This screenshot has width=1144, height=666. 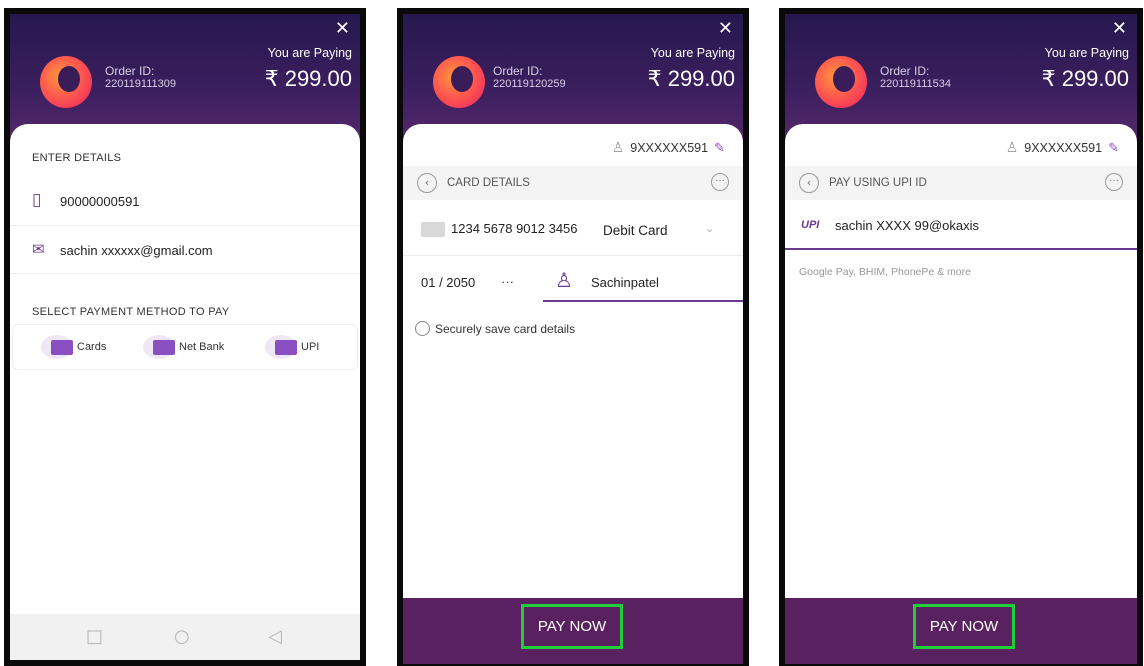 I want to click on expiry-input: 01 / 2050, so click(x=448, y=282).